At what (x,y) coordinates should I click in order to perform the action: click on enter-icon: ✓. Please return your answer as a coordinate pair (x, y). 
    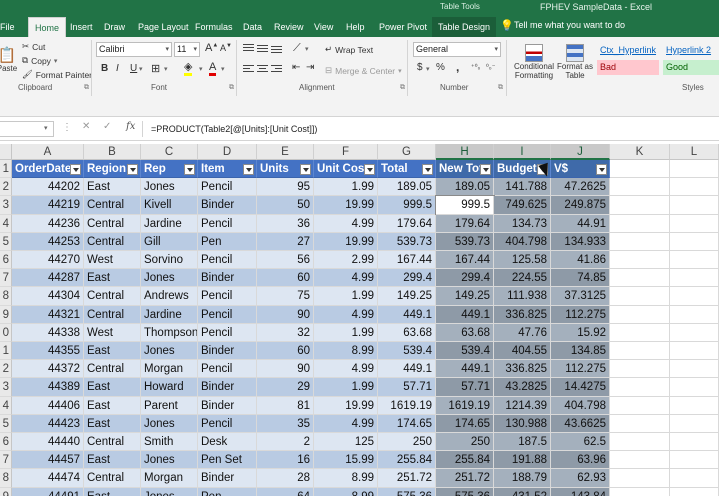
    Looking at the image, I should click on (107, 126).